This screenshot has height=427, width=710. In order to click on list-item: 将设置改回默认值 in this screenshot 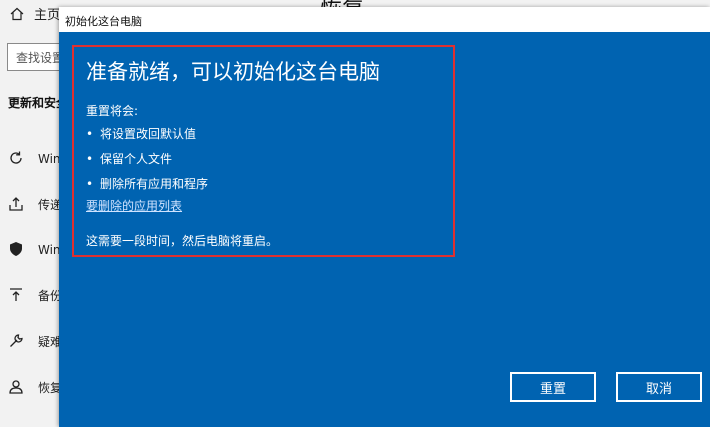, I will do `click(147, 134)`.